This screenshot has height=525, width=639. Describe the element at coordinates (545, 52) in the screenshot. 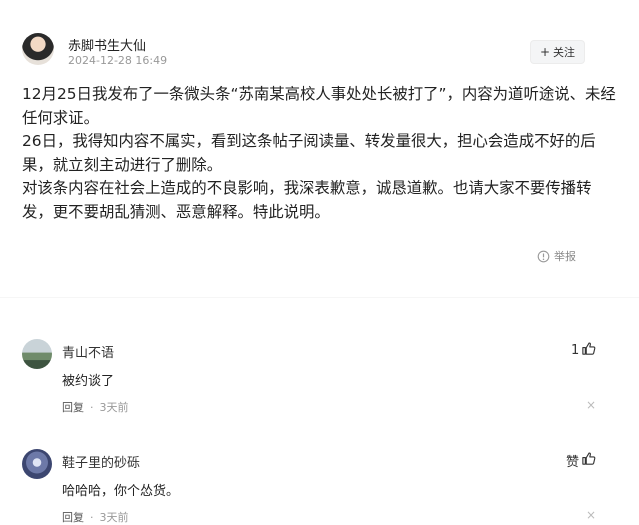

I see `plus-icon: +` at that location.